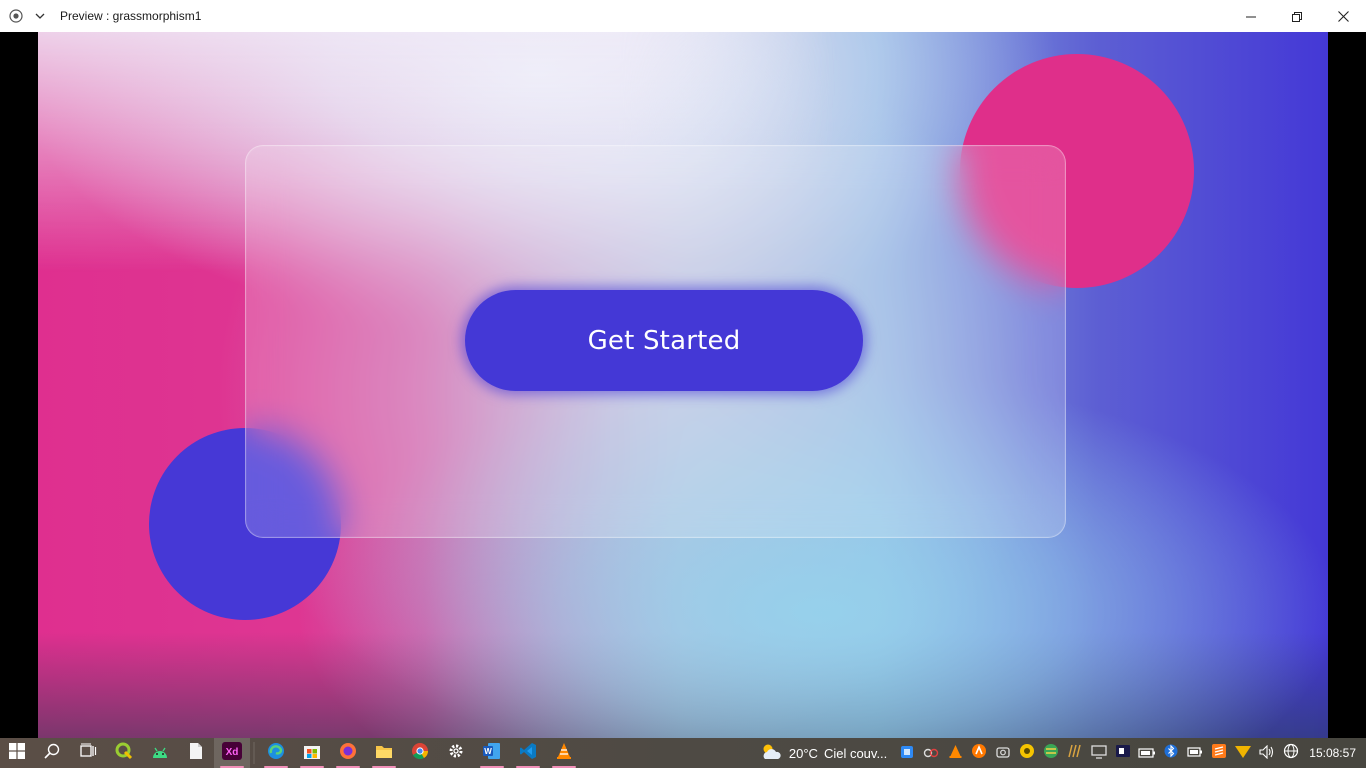 The height and width of the screenshot is (768, 1366). I want to click on chrome-icon, so click(420, 753).